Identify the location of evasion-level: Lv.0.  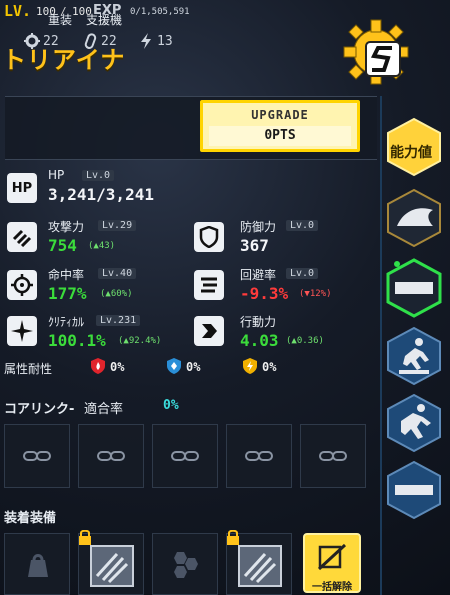
(302, 273).